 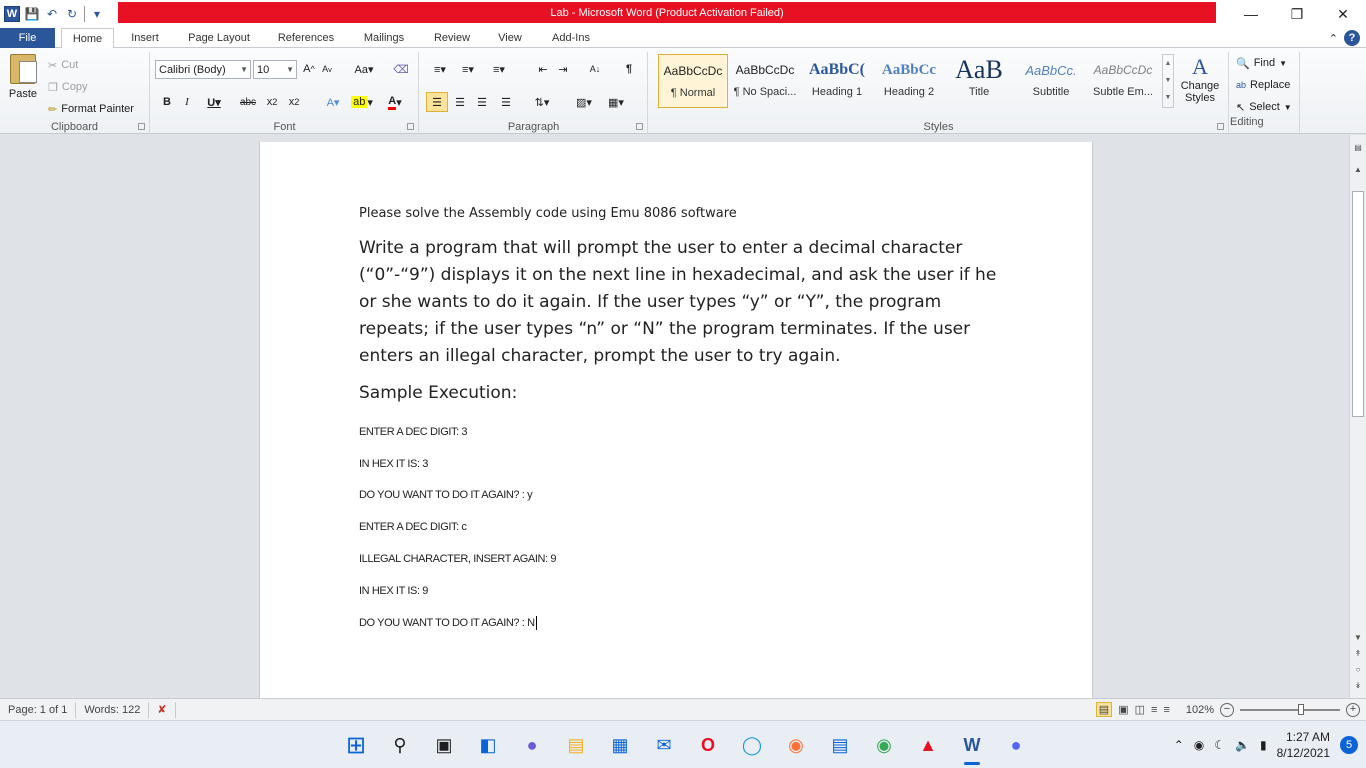 What do you see at coordinates (708, 745) in the screenshot?
I see `opera-icon: O` at bounding box center [708, 745].